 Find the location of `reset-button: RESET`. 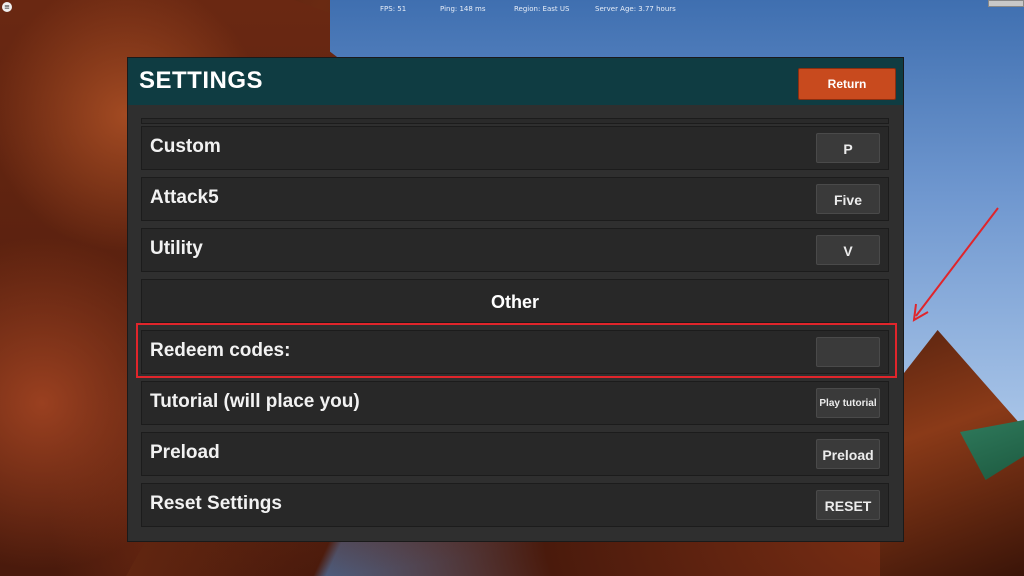

reset-button: RESET is located at coordinates (848, 505).